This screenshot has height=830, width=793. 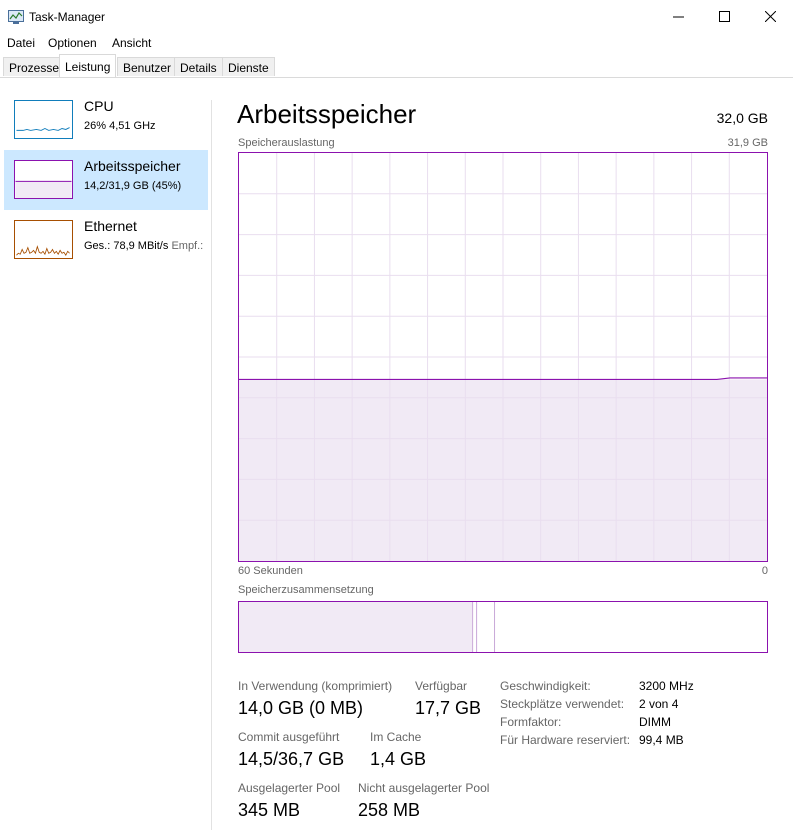 What do you see at coordinates (269, 810) in the screenshot?
I see `paged-pool-value: 345 MB` at bounding box center [269, 810].